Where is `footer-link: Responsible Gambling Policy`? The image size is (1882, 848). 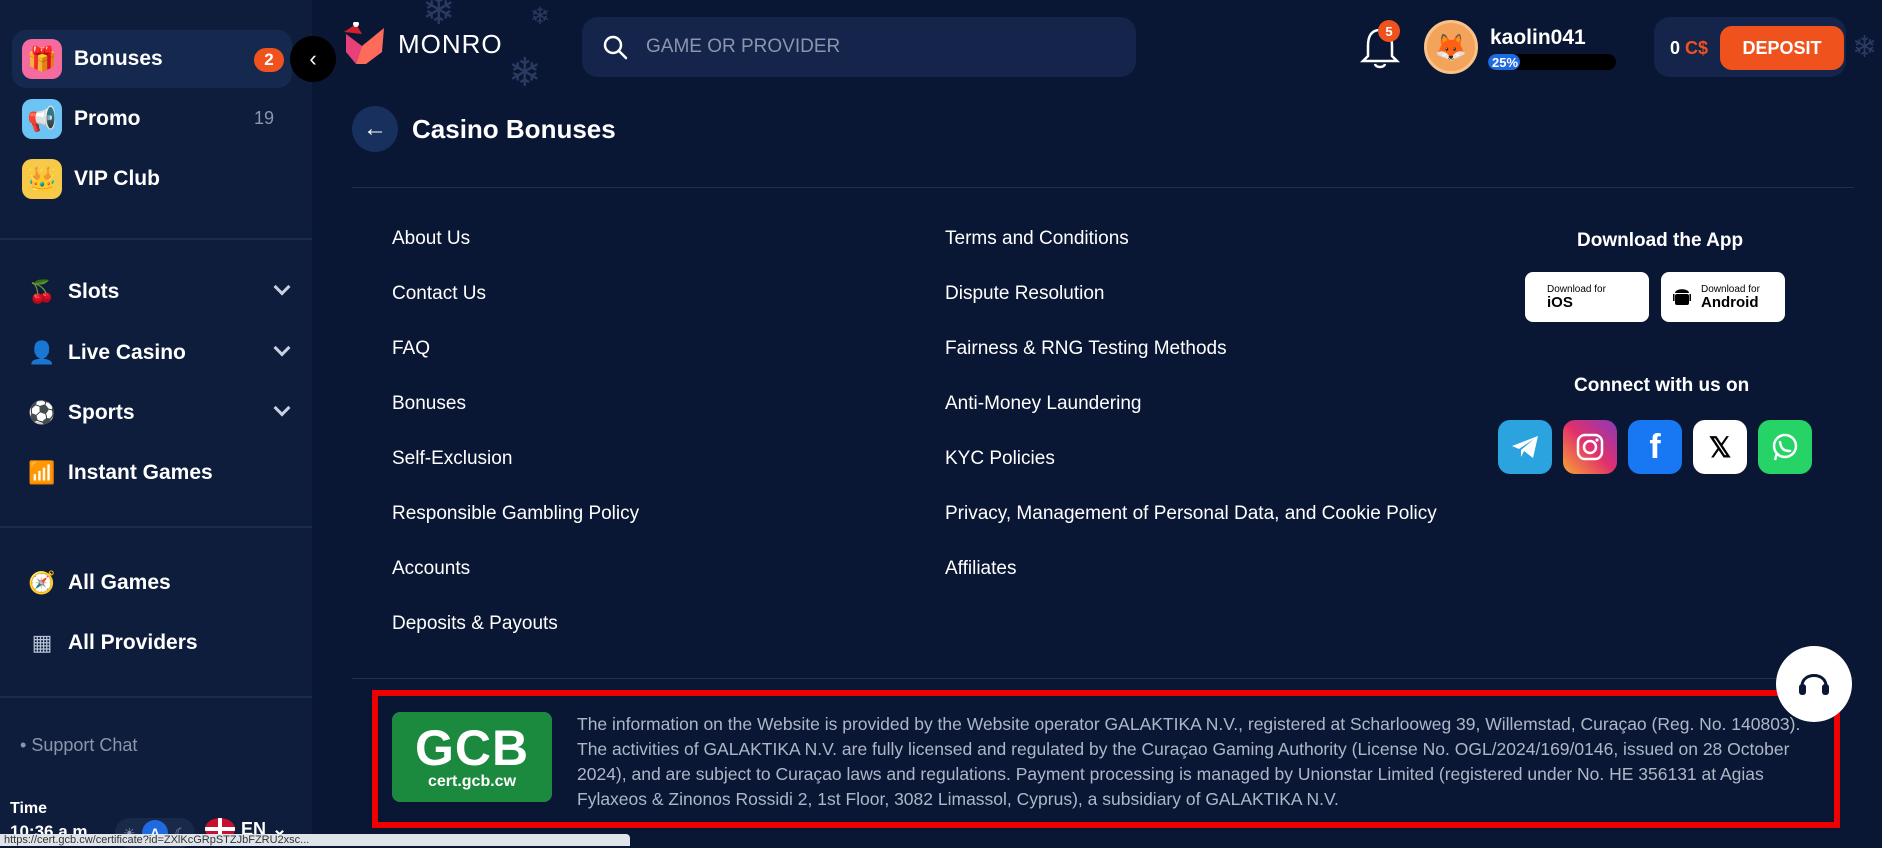
footer-link: Responsible Gambling Policy is located at coordinates (515, 530).